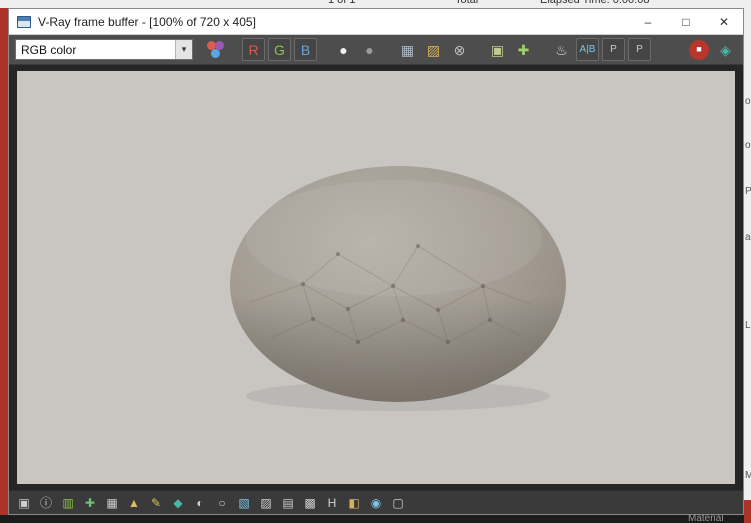  What do you see at coordinates (310, 503) in the screenshot?
I see `icc-profile-icon: ▩` at bounding box center [310, 503].